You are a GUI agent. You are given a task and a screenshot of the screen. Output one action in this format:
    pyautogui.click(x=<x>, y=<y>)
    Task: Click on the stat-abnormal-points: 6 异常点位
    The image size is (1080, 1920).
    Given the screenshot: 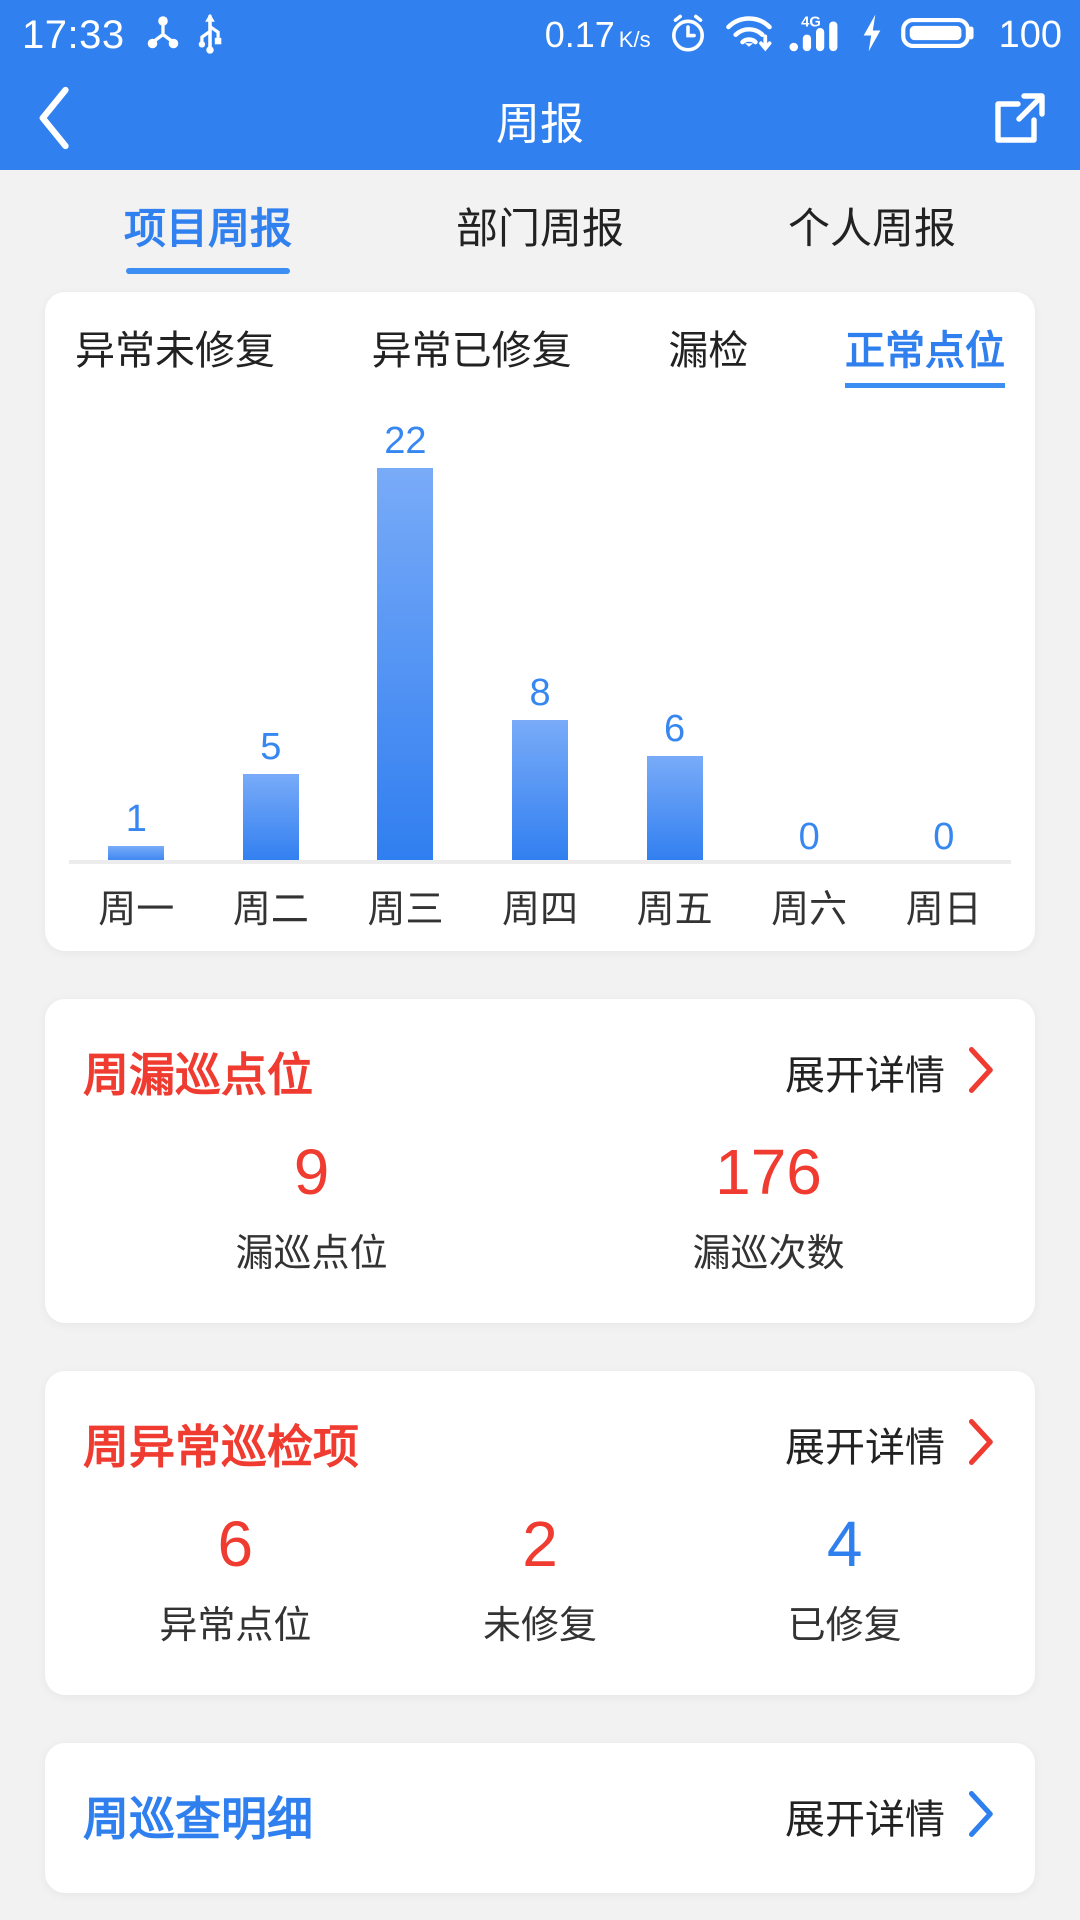 What is the action you would take?
    pyautogui.click(x=235, y=1578)
    